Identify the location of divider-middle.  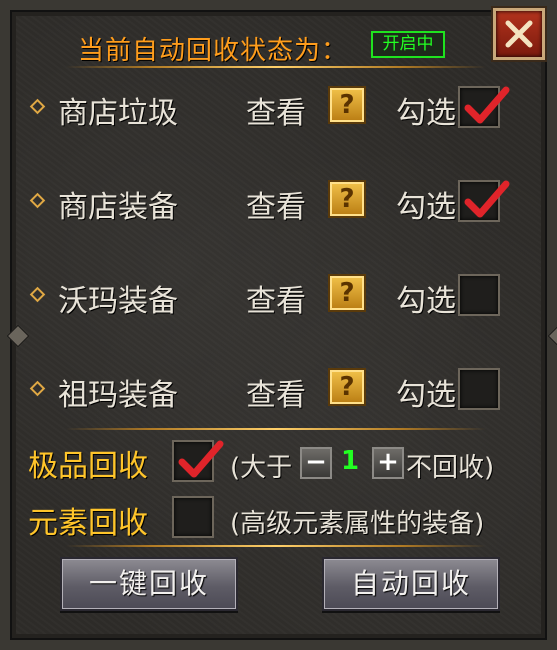
(276, 429).